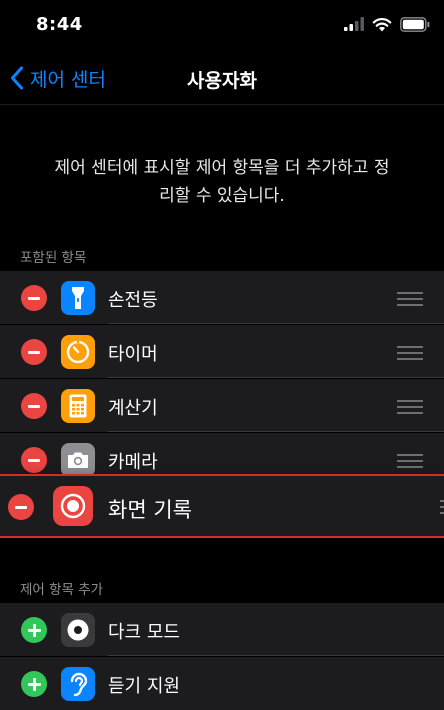 The height and width of the screenshot is (710, 444). What do you see at coordinates (133, 354) in the screenshot?
I see `list-item-label: 타이머` at bounding box center [133, 354].